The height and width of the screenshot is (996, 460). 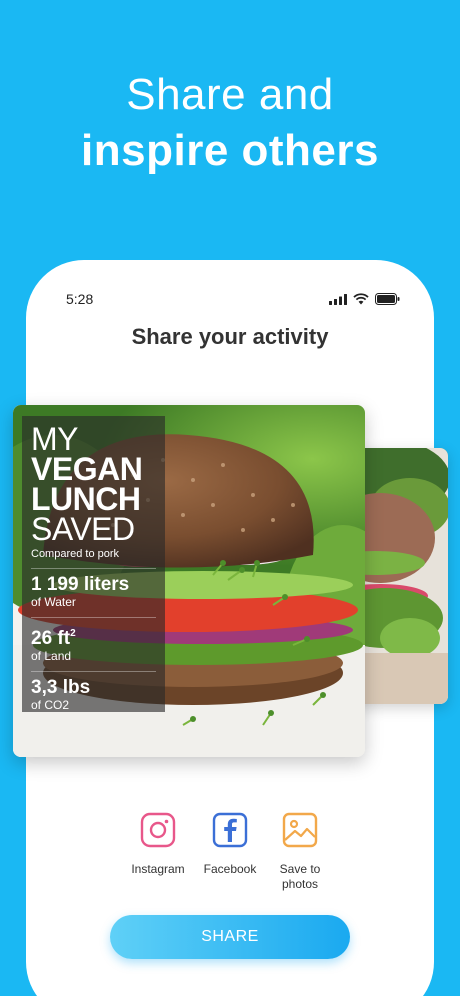 What do you see at coordinates (158, 869) in the screenshot?
I see `share-instagram-label: Instagram` at bounding box center [158, 869].